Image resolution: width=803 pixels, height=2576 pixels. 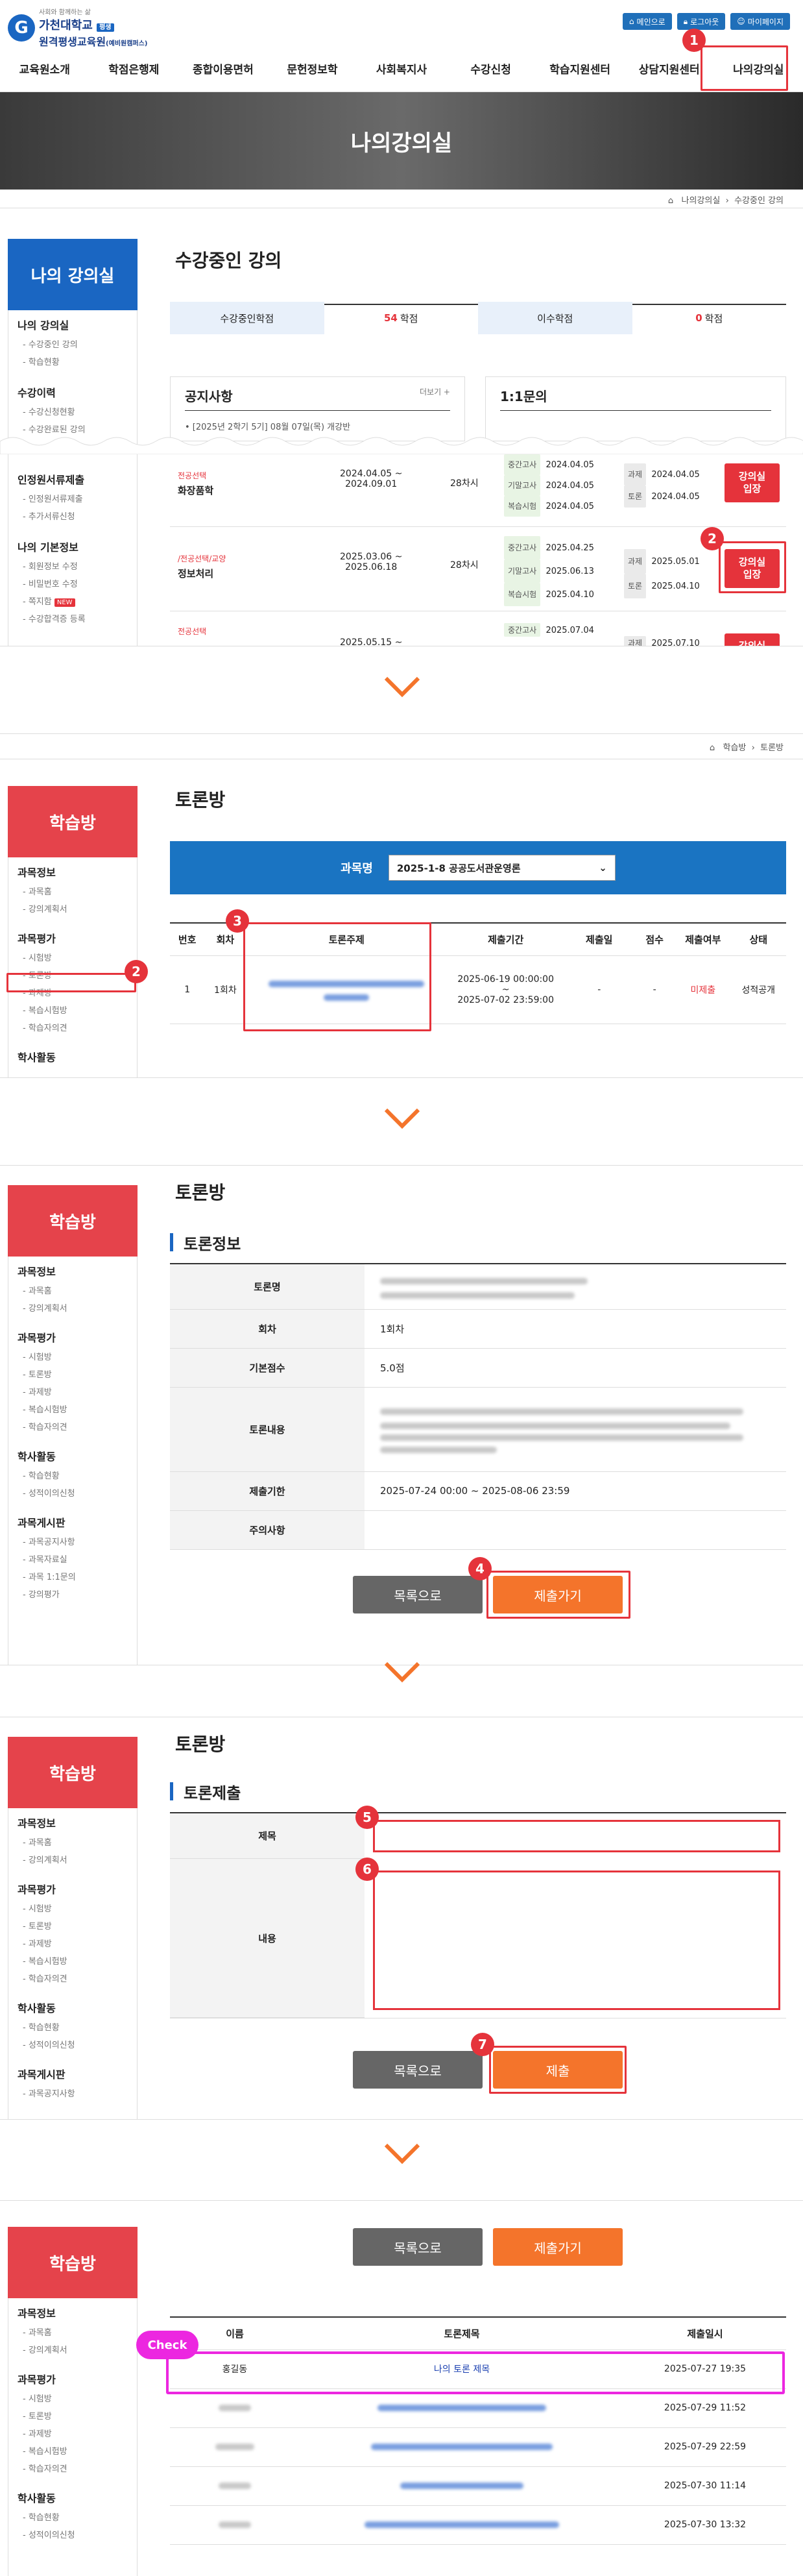 I want to click on logout-button: 🔒︎ 로그아웃, so click(x=701, y=21).